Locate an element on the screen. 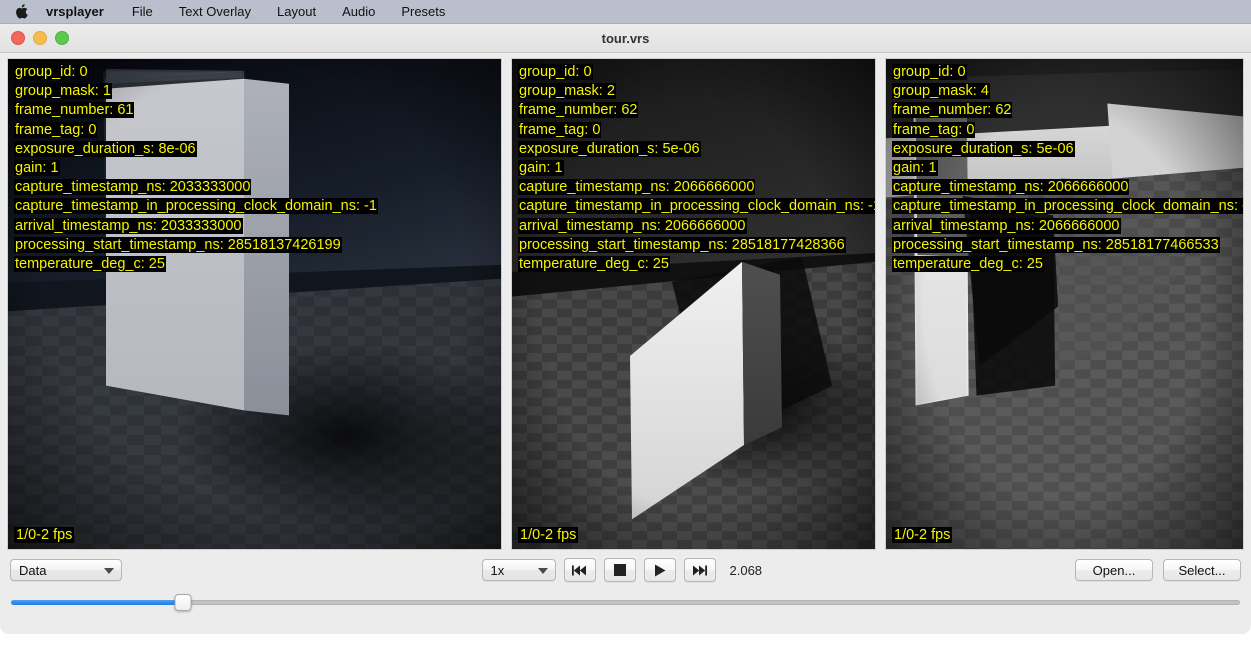 The height and width of the screenshot is (658, 1251). seek-track is located at coordinates (625, 602).